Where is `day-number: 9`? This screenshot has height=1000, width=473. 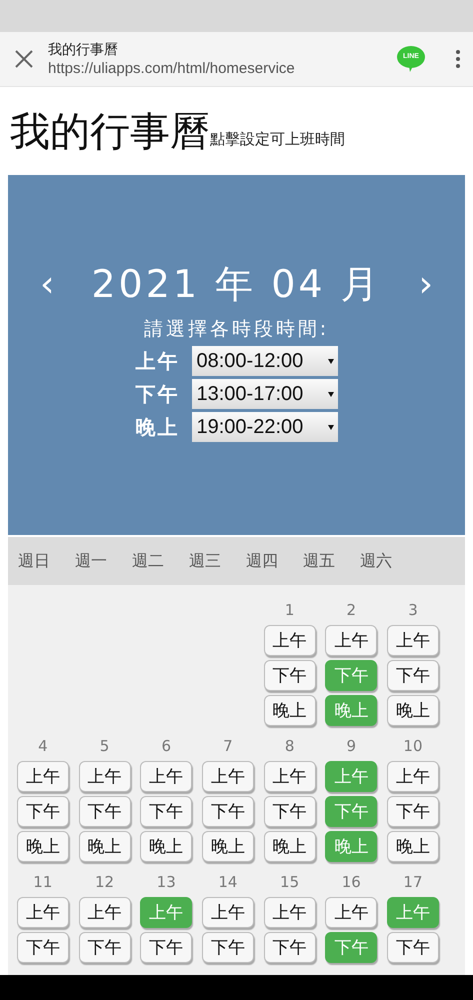
day-number: 9 is located at coordinates (351, 746).